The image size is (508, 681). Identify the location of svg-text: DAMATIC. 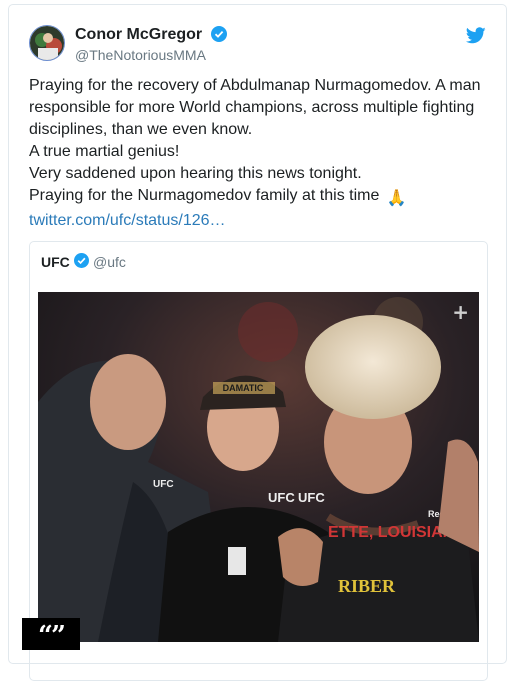
(243, 388).